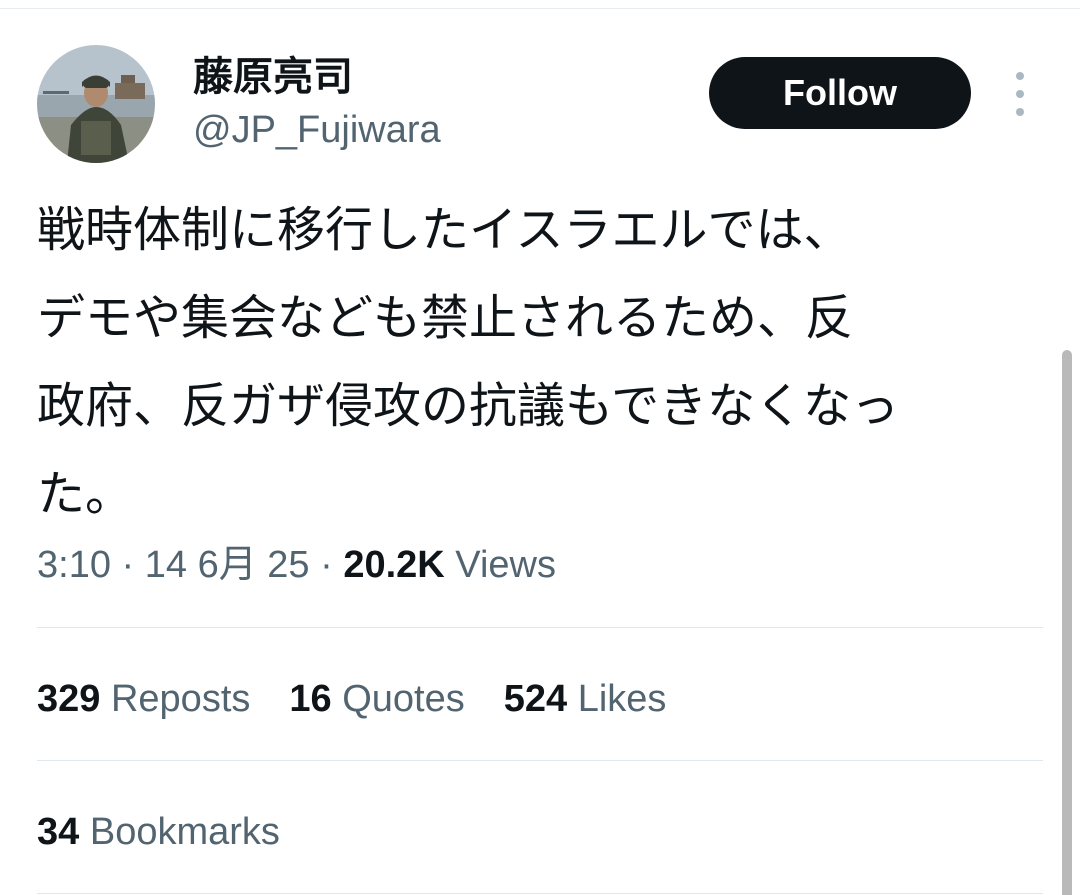 This screenshot has width=1080, height=895. What do you see at coordinates (74, 565) in the screenshot?
I see `tweet-time: 3:10` at bounding box center [74, 565].